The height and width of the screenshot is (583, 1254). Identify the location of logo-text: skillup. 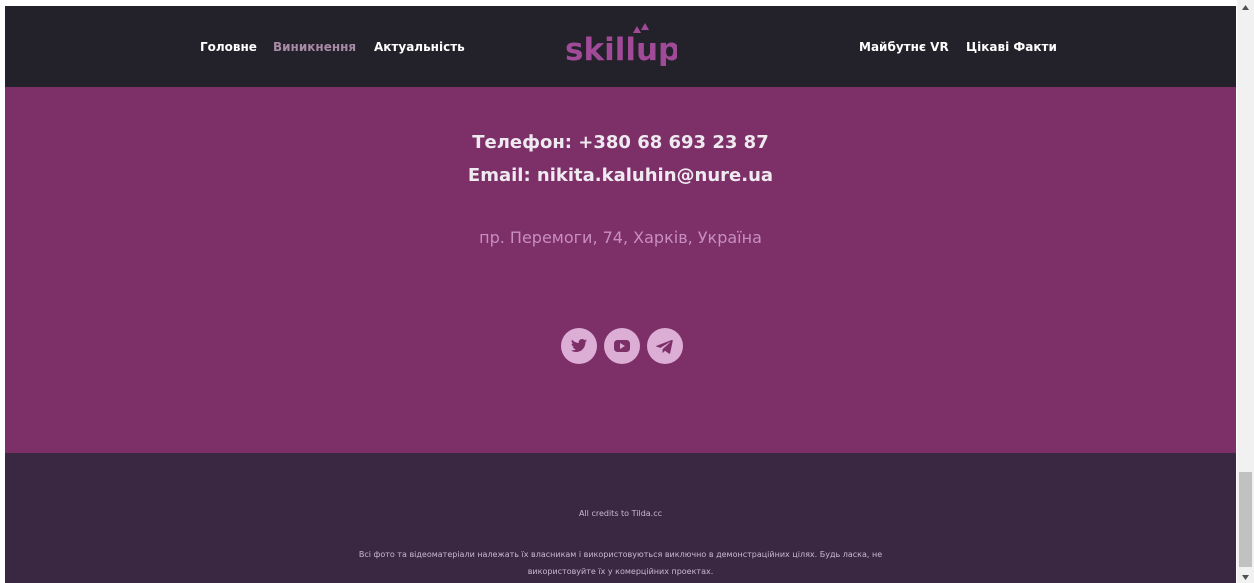
(621, 49).